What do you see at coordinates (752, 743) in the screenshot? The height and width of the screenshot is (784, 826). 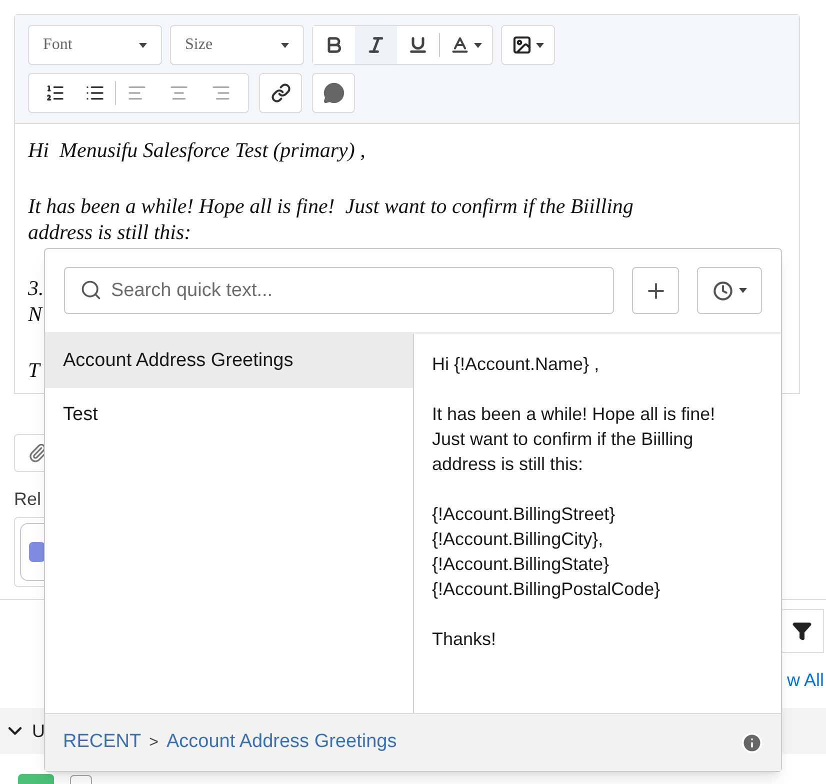 I see `info-icon` at bounding box center [752, 743].